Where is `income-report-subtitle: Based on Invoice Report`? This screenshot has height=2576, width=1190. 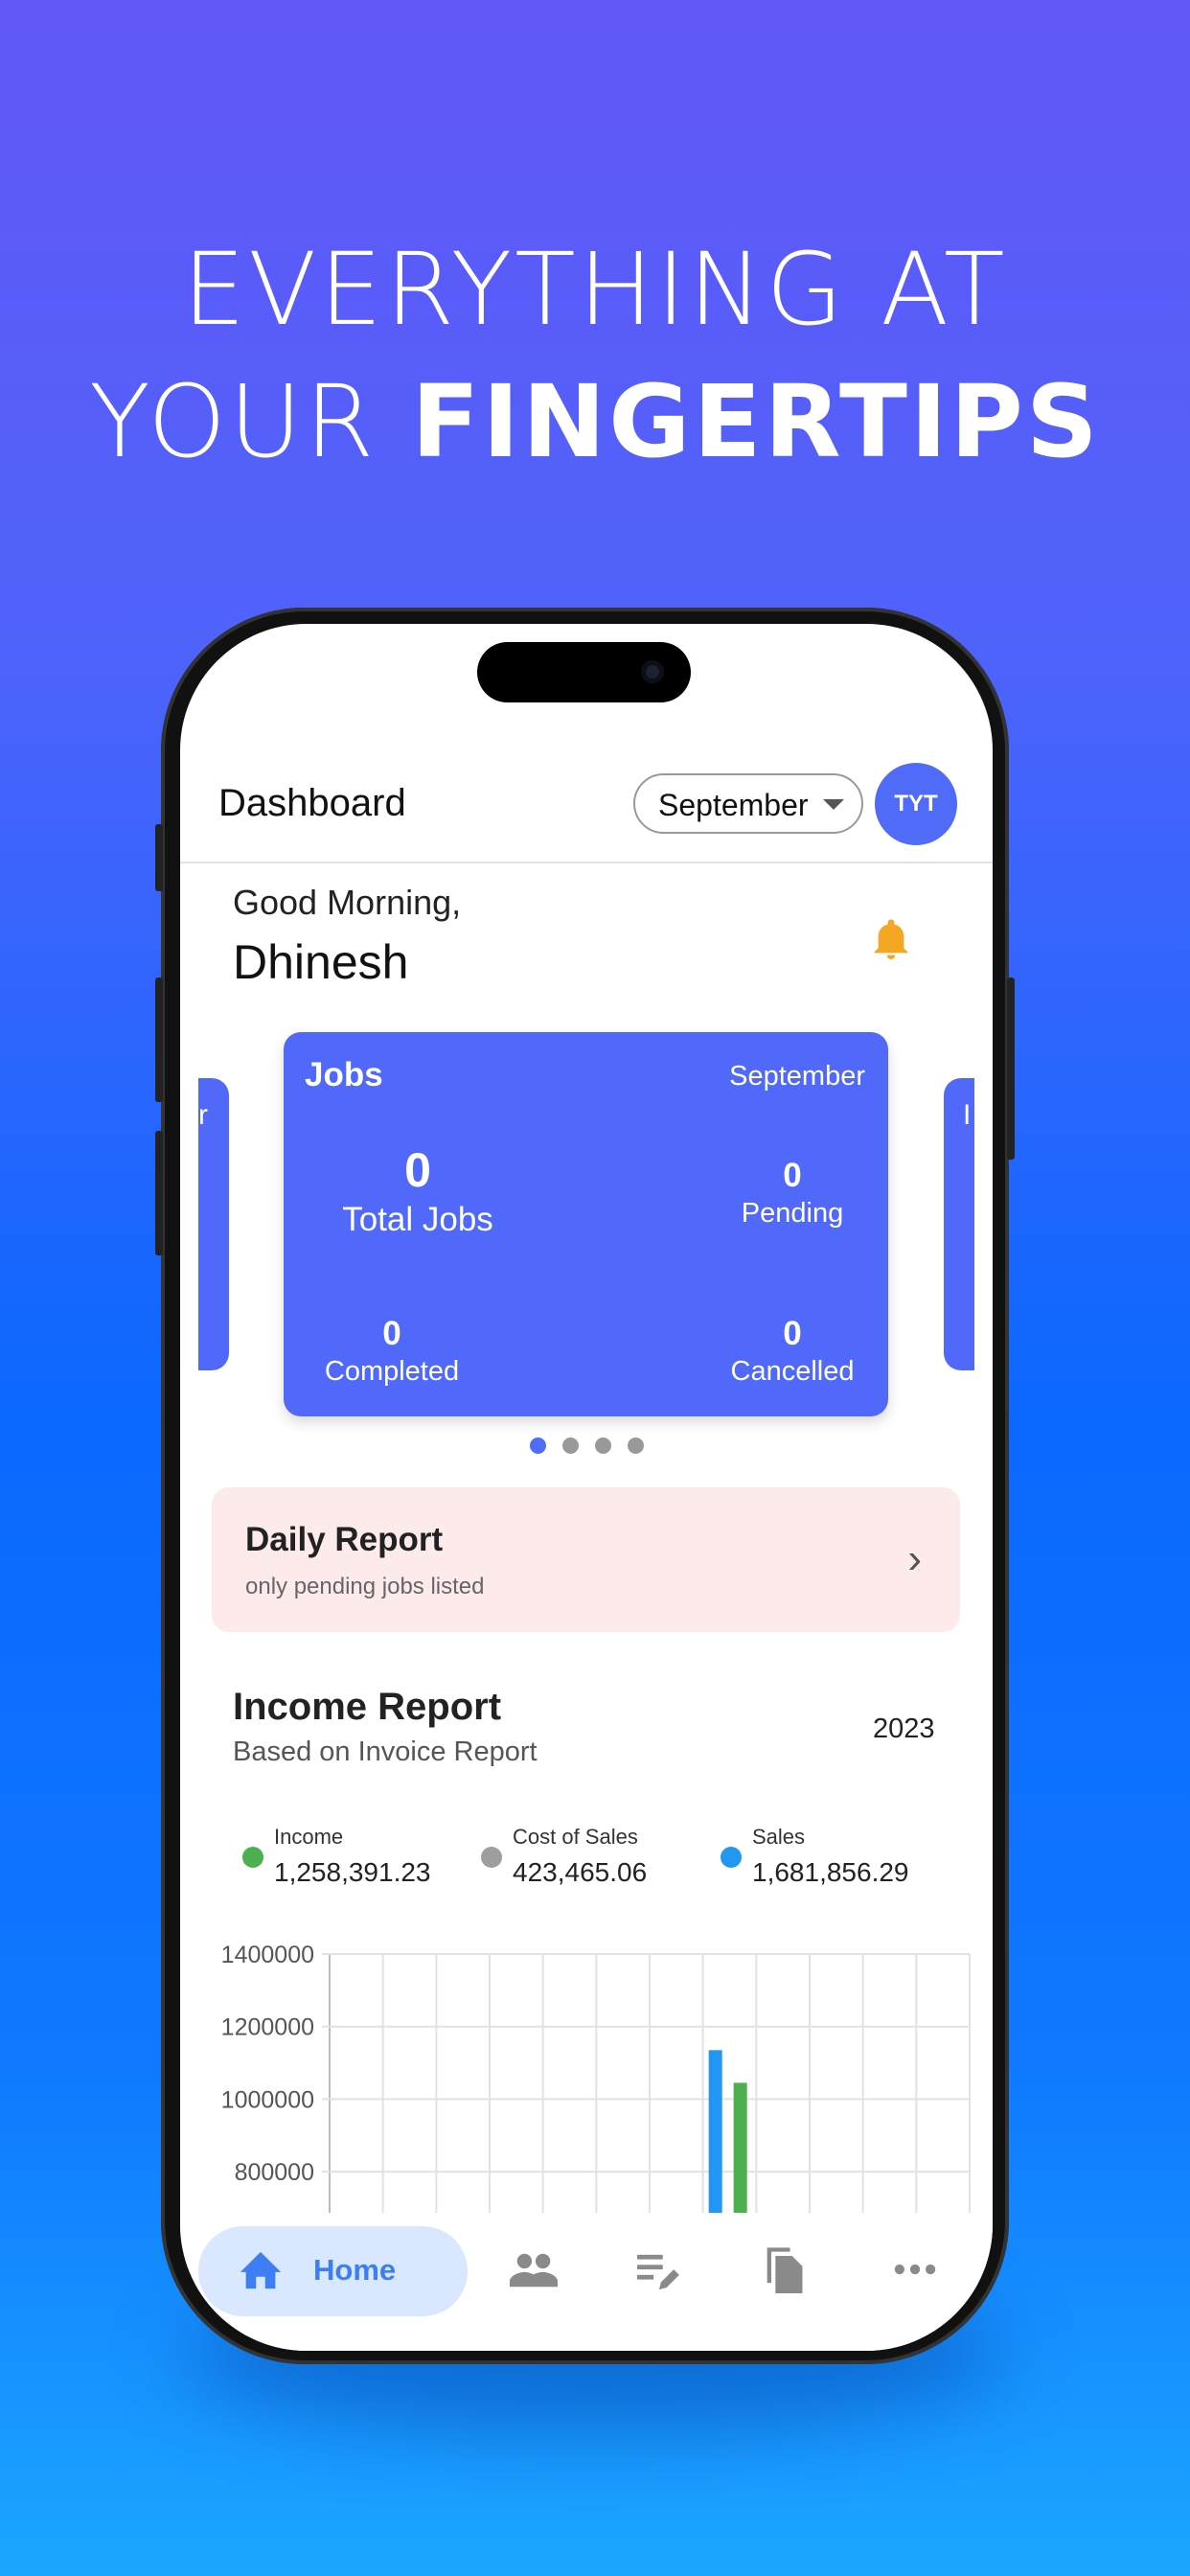
income-report-subtitle: Based on Invoice Report is located at coordinates (386, 1751).